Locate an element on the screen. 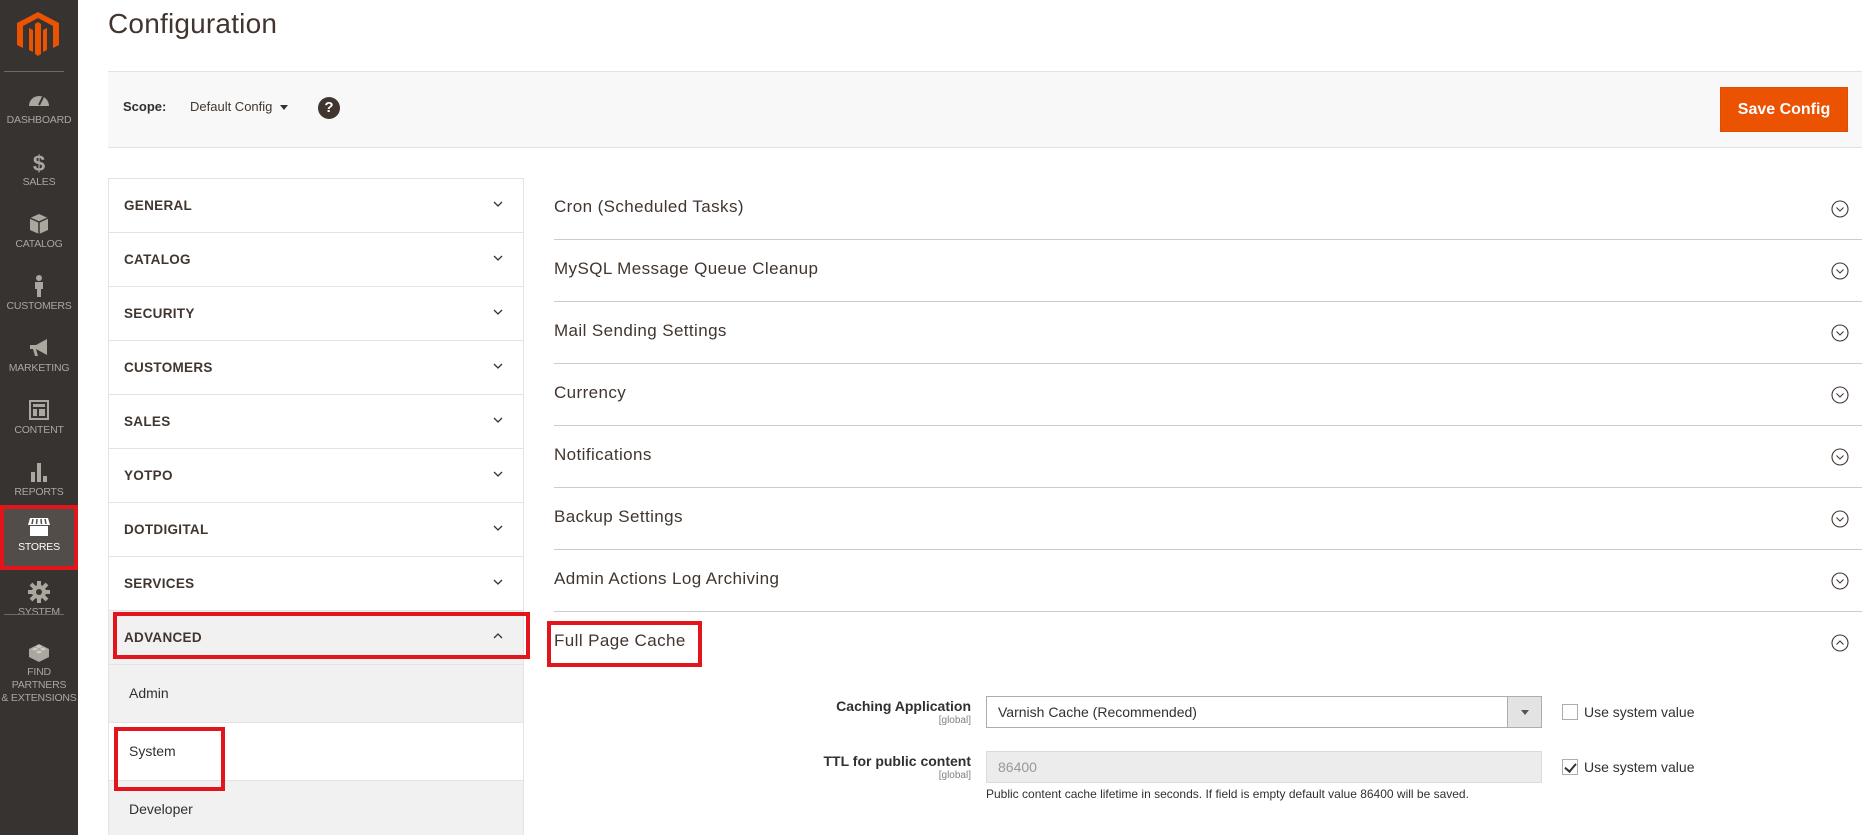 The width and height of the screenshot is (1875, 835). megaphone-icon is located at coordinates (38, 347).